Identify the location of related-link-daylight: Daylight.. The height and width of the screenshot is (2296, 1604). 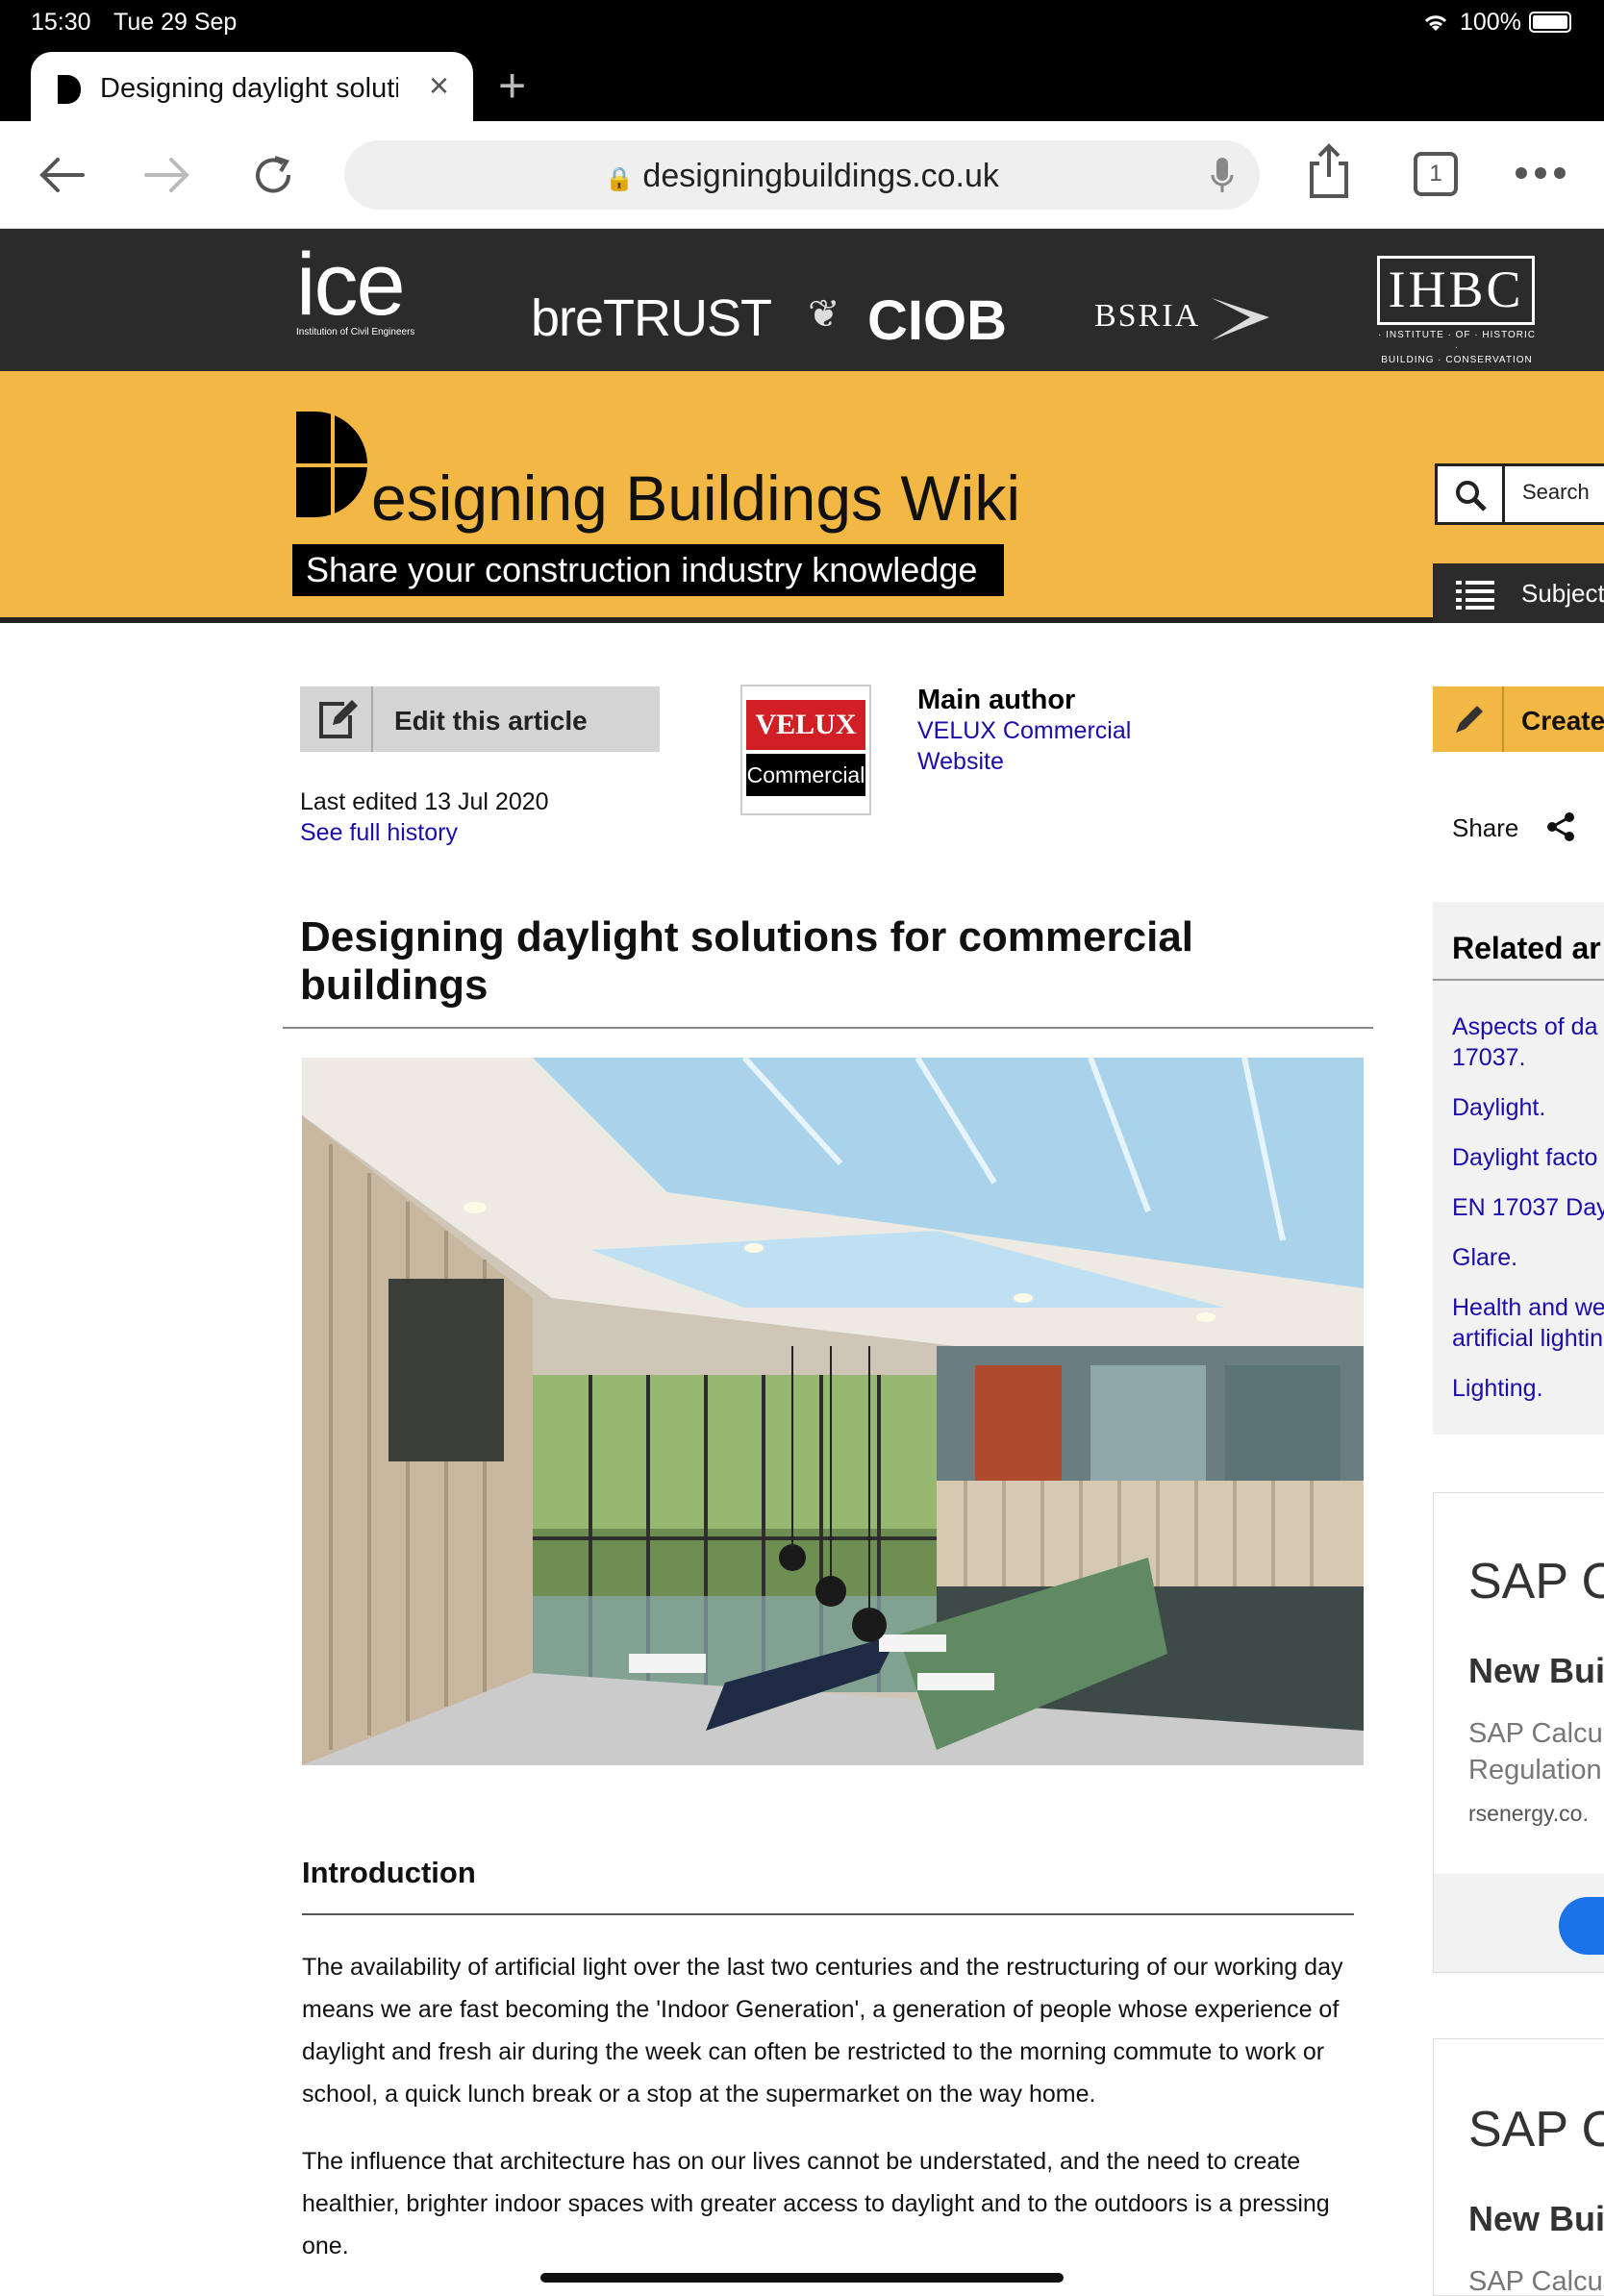
(1498, 1108).